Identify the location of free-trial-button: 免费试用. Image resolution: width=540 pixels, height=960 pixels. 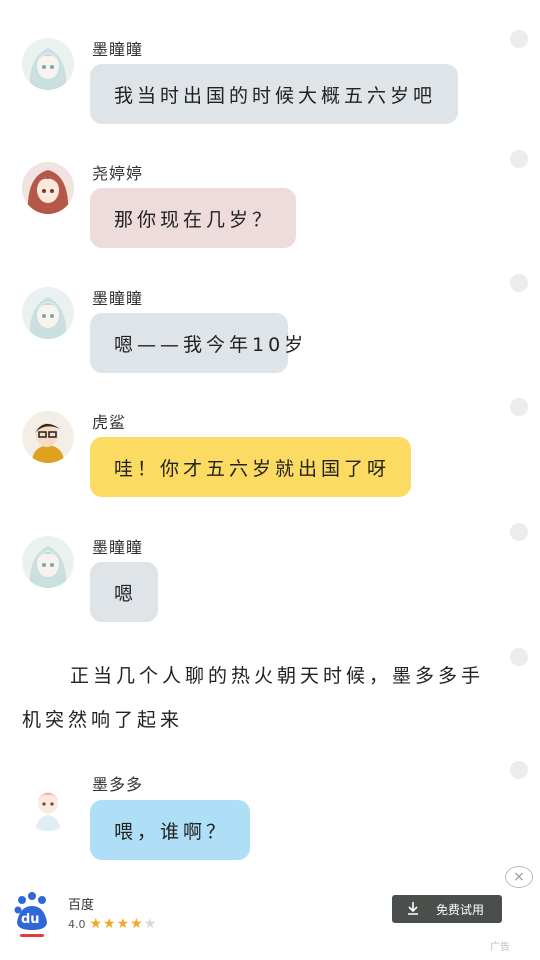
(447, 909).